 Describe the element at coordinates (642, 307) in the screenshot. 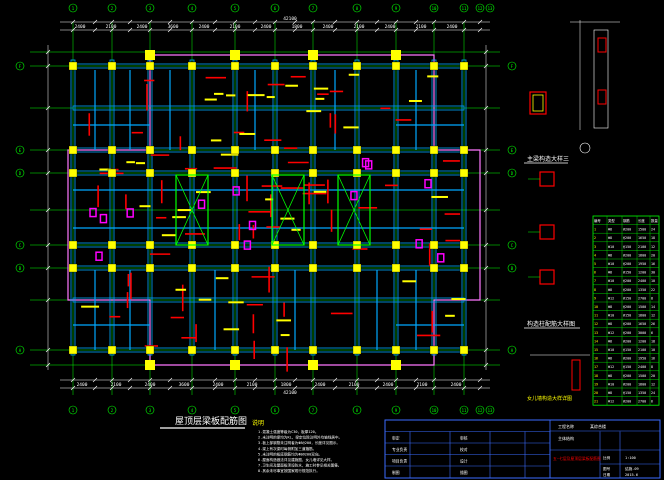

I see `table-cell: 1500` at that location.